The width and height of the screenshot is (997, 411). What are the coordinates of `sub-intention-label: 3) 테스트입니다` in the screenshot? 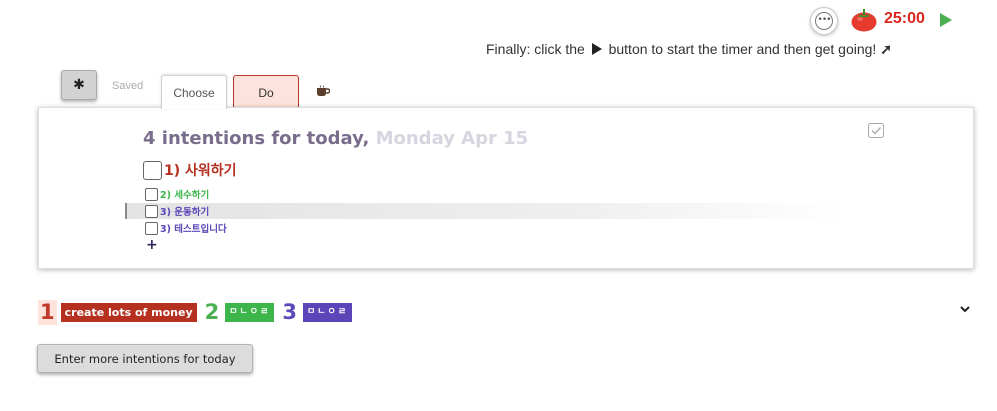 It's located at (193, 229).